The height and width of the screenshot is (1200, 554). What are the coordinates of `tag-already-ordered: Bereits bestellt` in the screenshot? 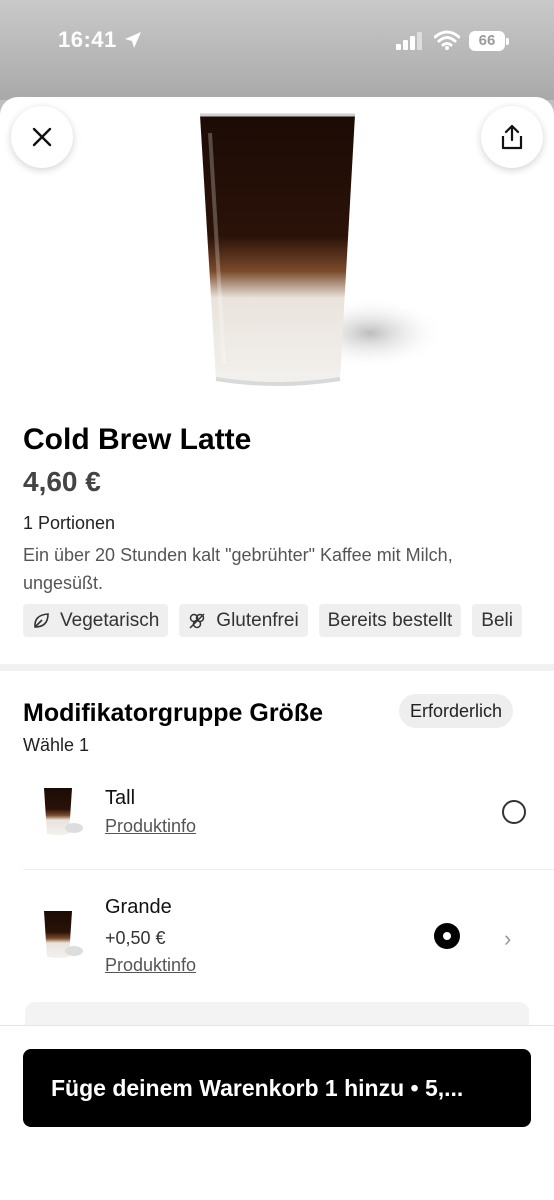 It's located at (390, 620).